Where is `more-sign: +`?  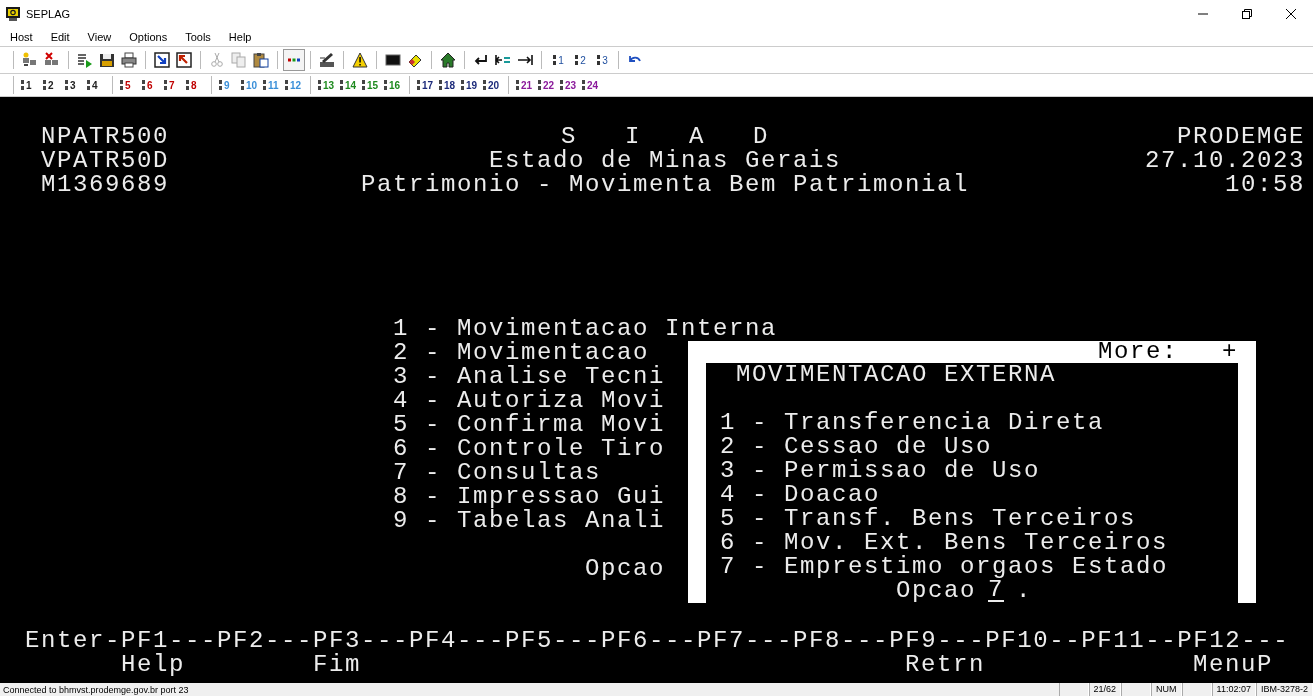 more-sign: + is located at coordinates (1230, 352).